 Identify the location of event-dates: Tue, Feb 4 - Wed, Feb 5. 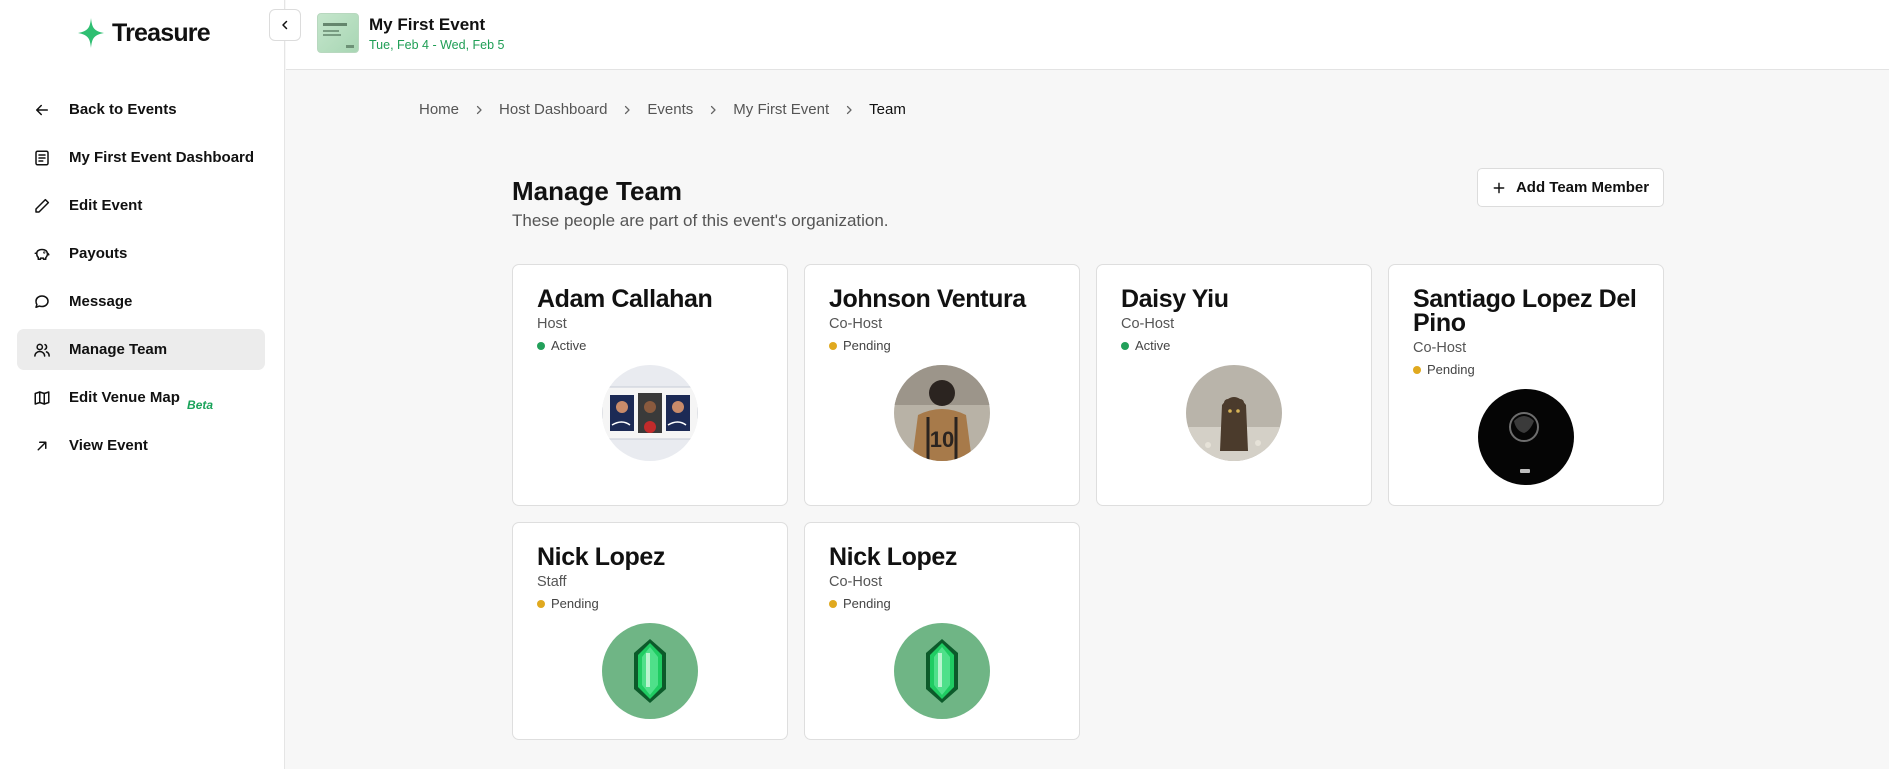
(437, 45).